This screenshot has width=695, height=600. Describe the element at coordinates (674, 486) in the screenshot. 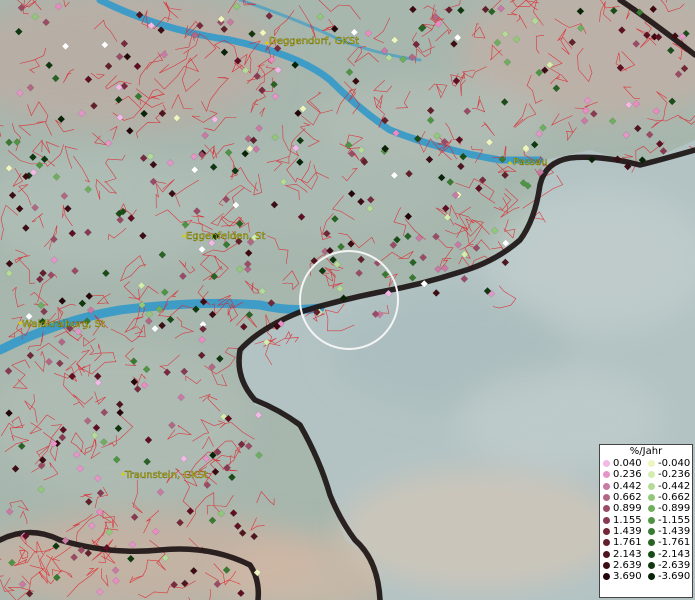

I see `legend-value: -0.442` at that location.